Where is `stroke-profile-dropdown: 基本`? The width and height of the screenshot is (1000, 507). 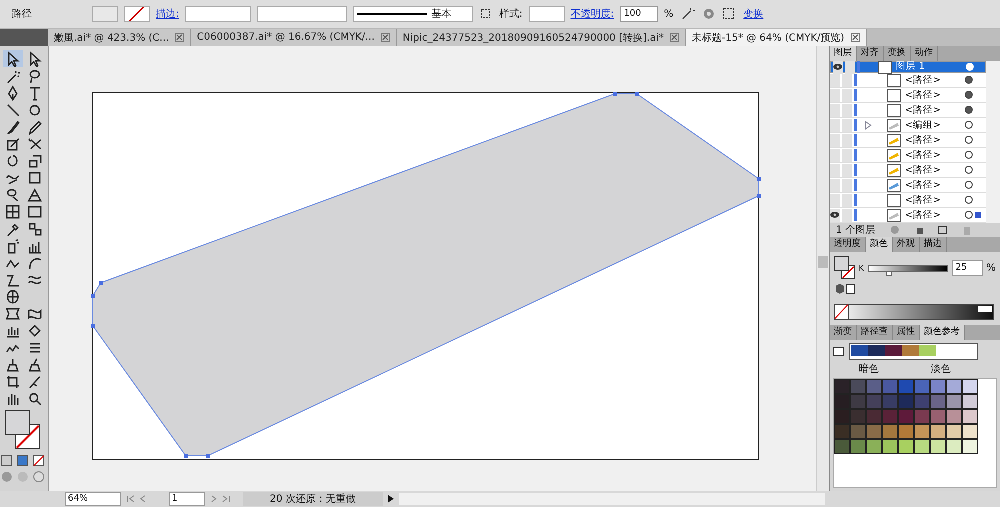 stroke-profile-dropdown: 基本 is located at coordinates (413, 14).